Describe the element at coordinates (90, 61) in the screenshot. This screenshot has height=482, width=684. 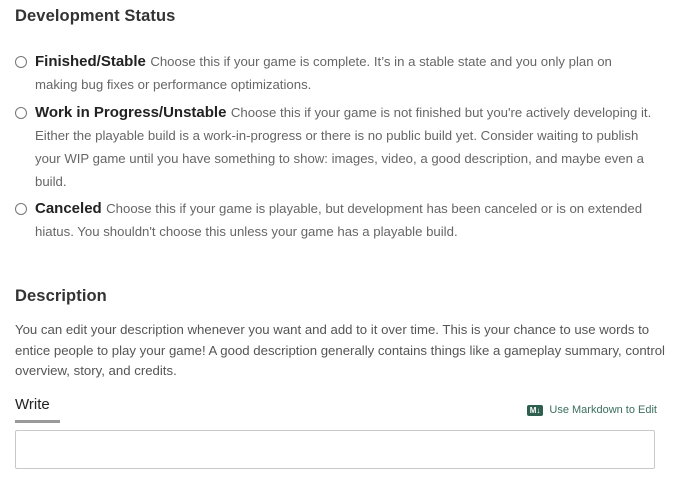
I see `status-option-label: Finished/Stable` at that location.